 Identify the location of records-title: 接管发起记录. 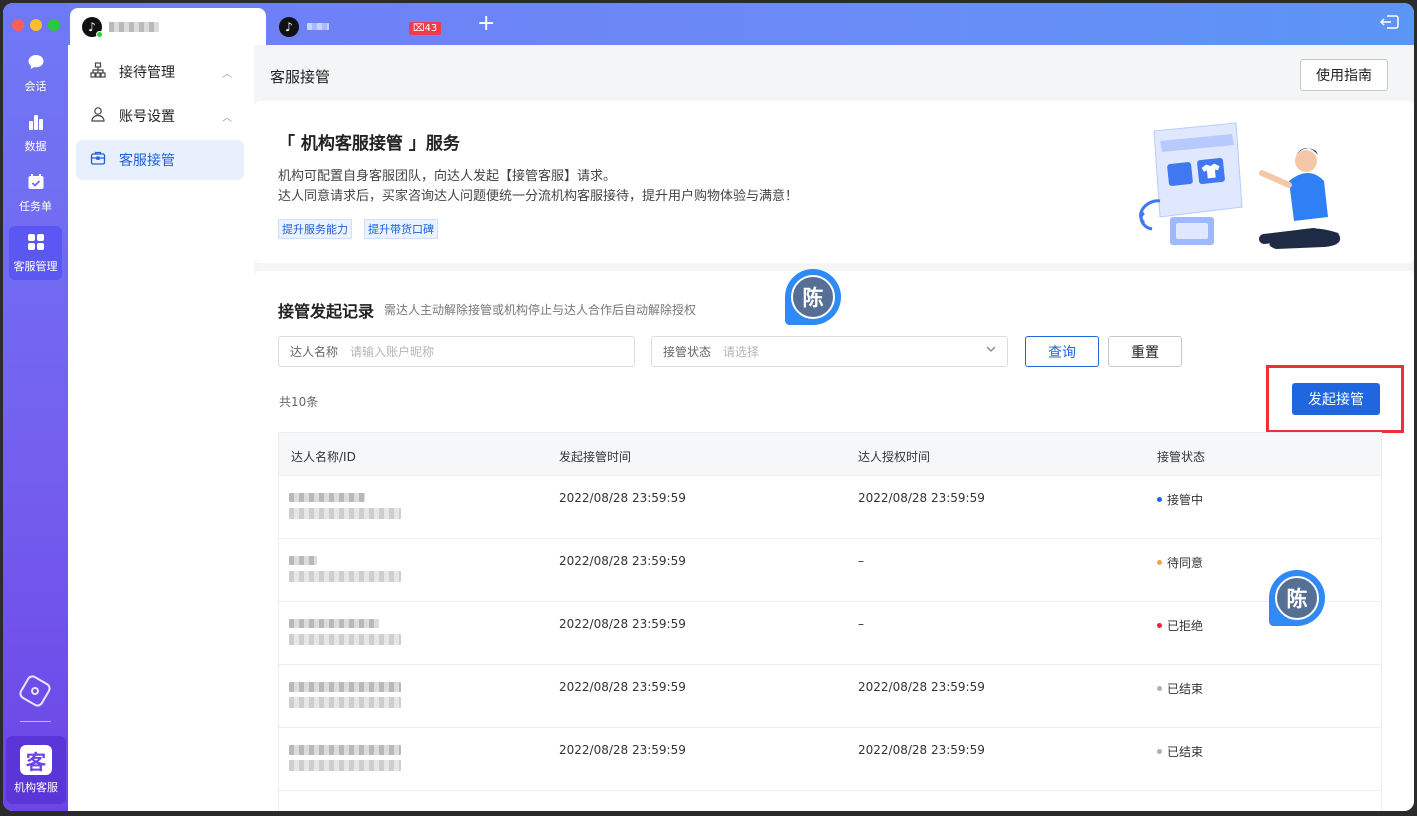
(326, 311).